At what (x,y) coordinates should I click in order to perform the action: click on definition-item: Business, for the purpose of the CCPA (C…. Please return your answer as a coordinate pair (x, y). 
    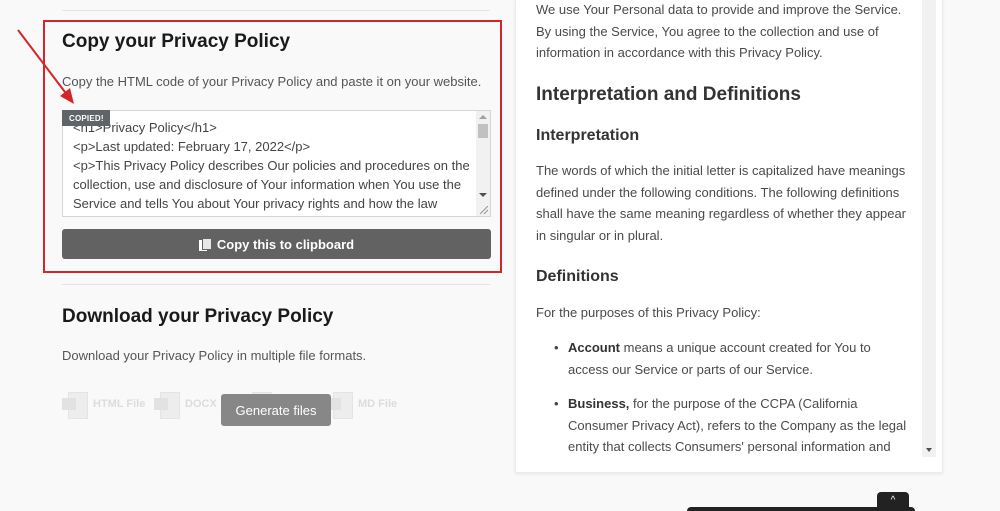
    Looking at the image, I should click on (736, 425).